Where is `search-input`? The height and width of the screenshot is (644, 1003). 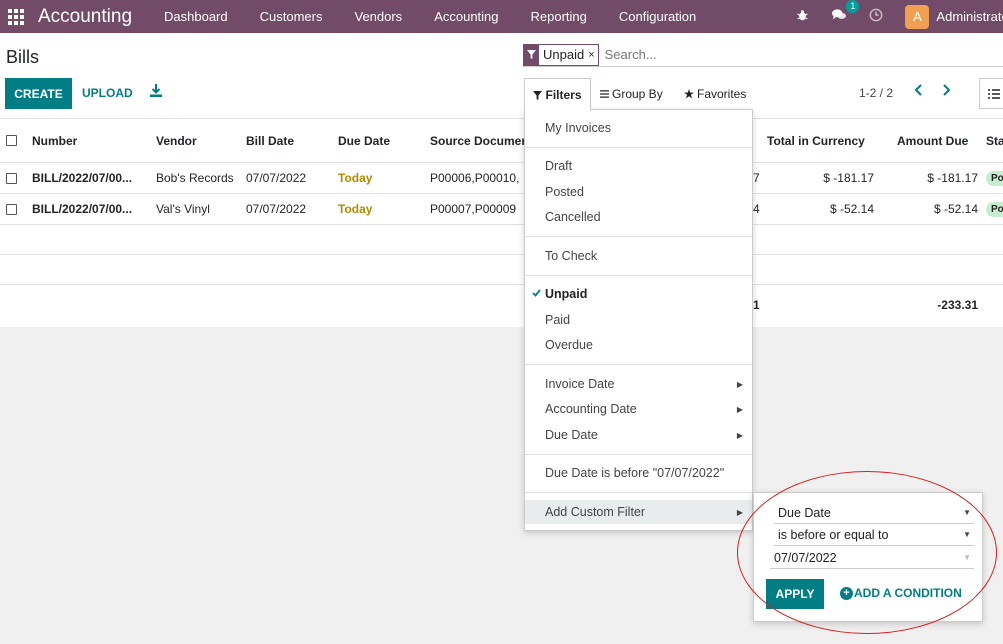 search-input is located at coordinates (704, 54).